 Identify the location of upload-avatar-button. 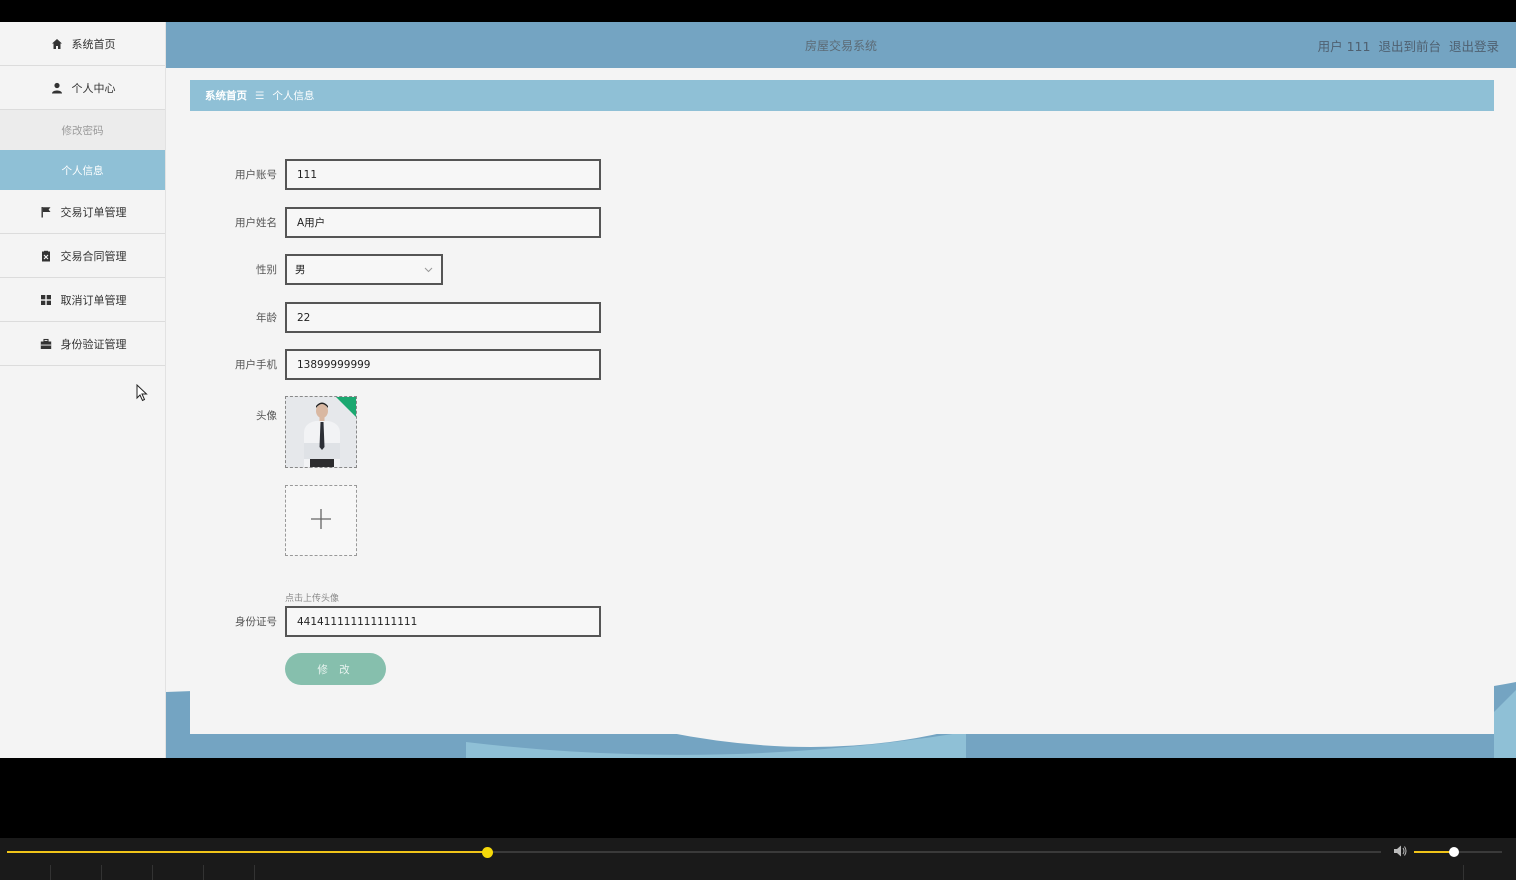
(321, 520).